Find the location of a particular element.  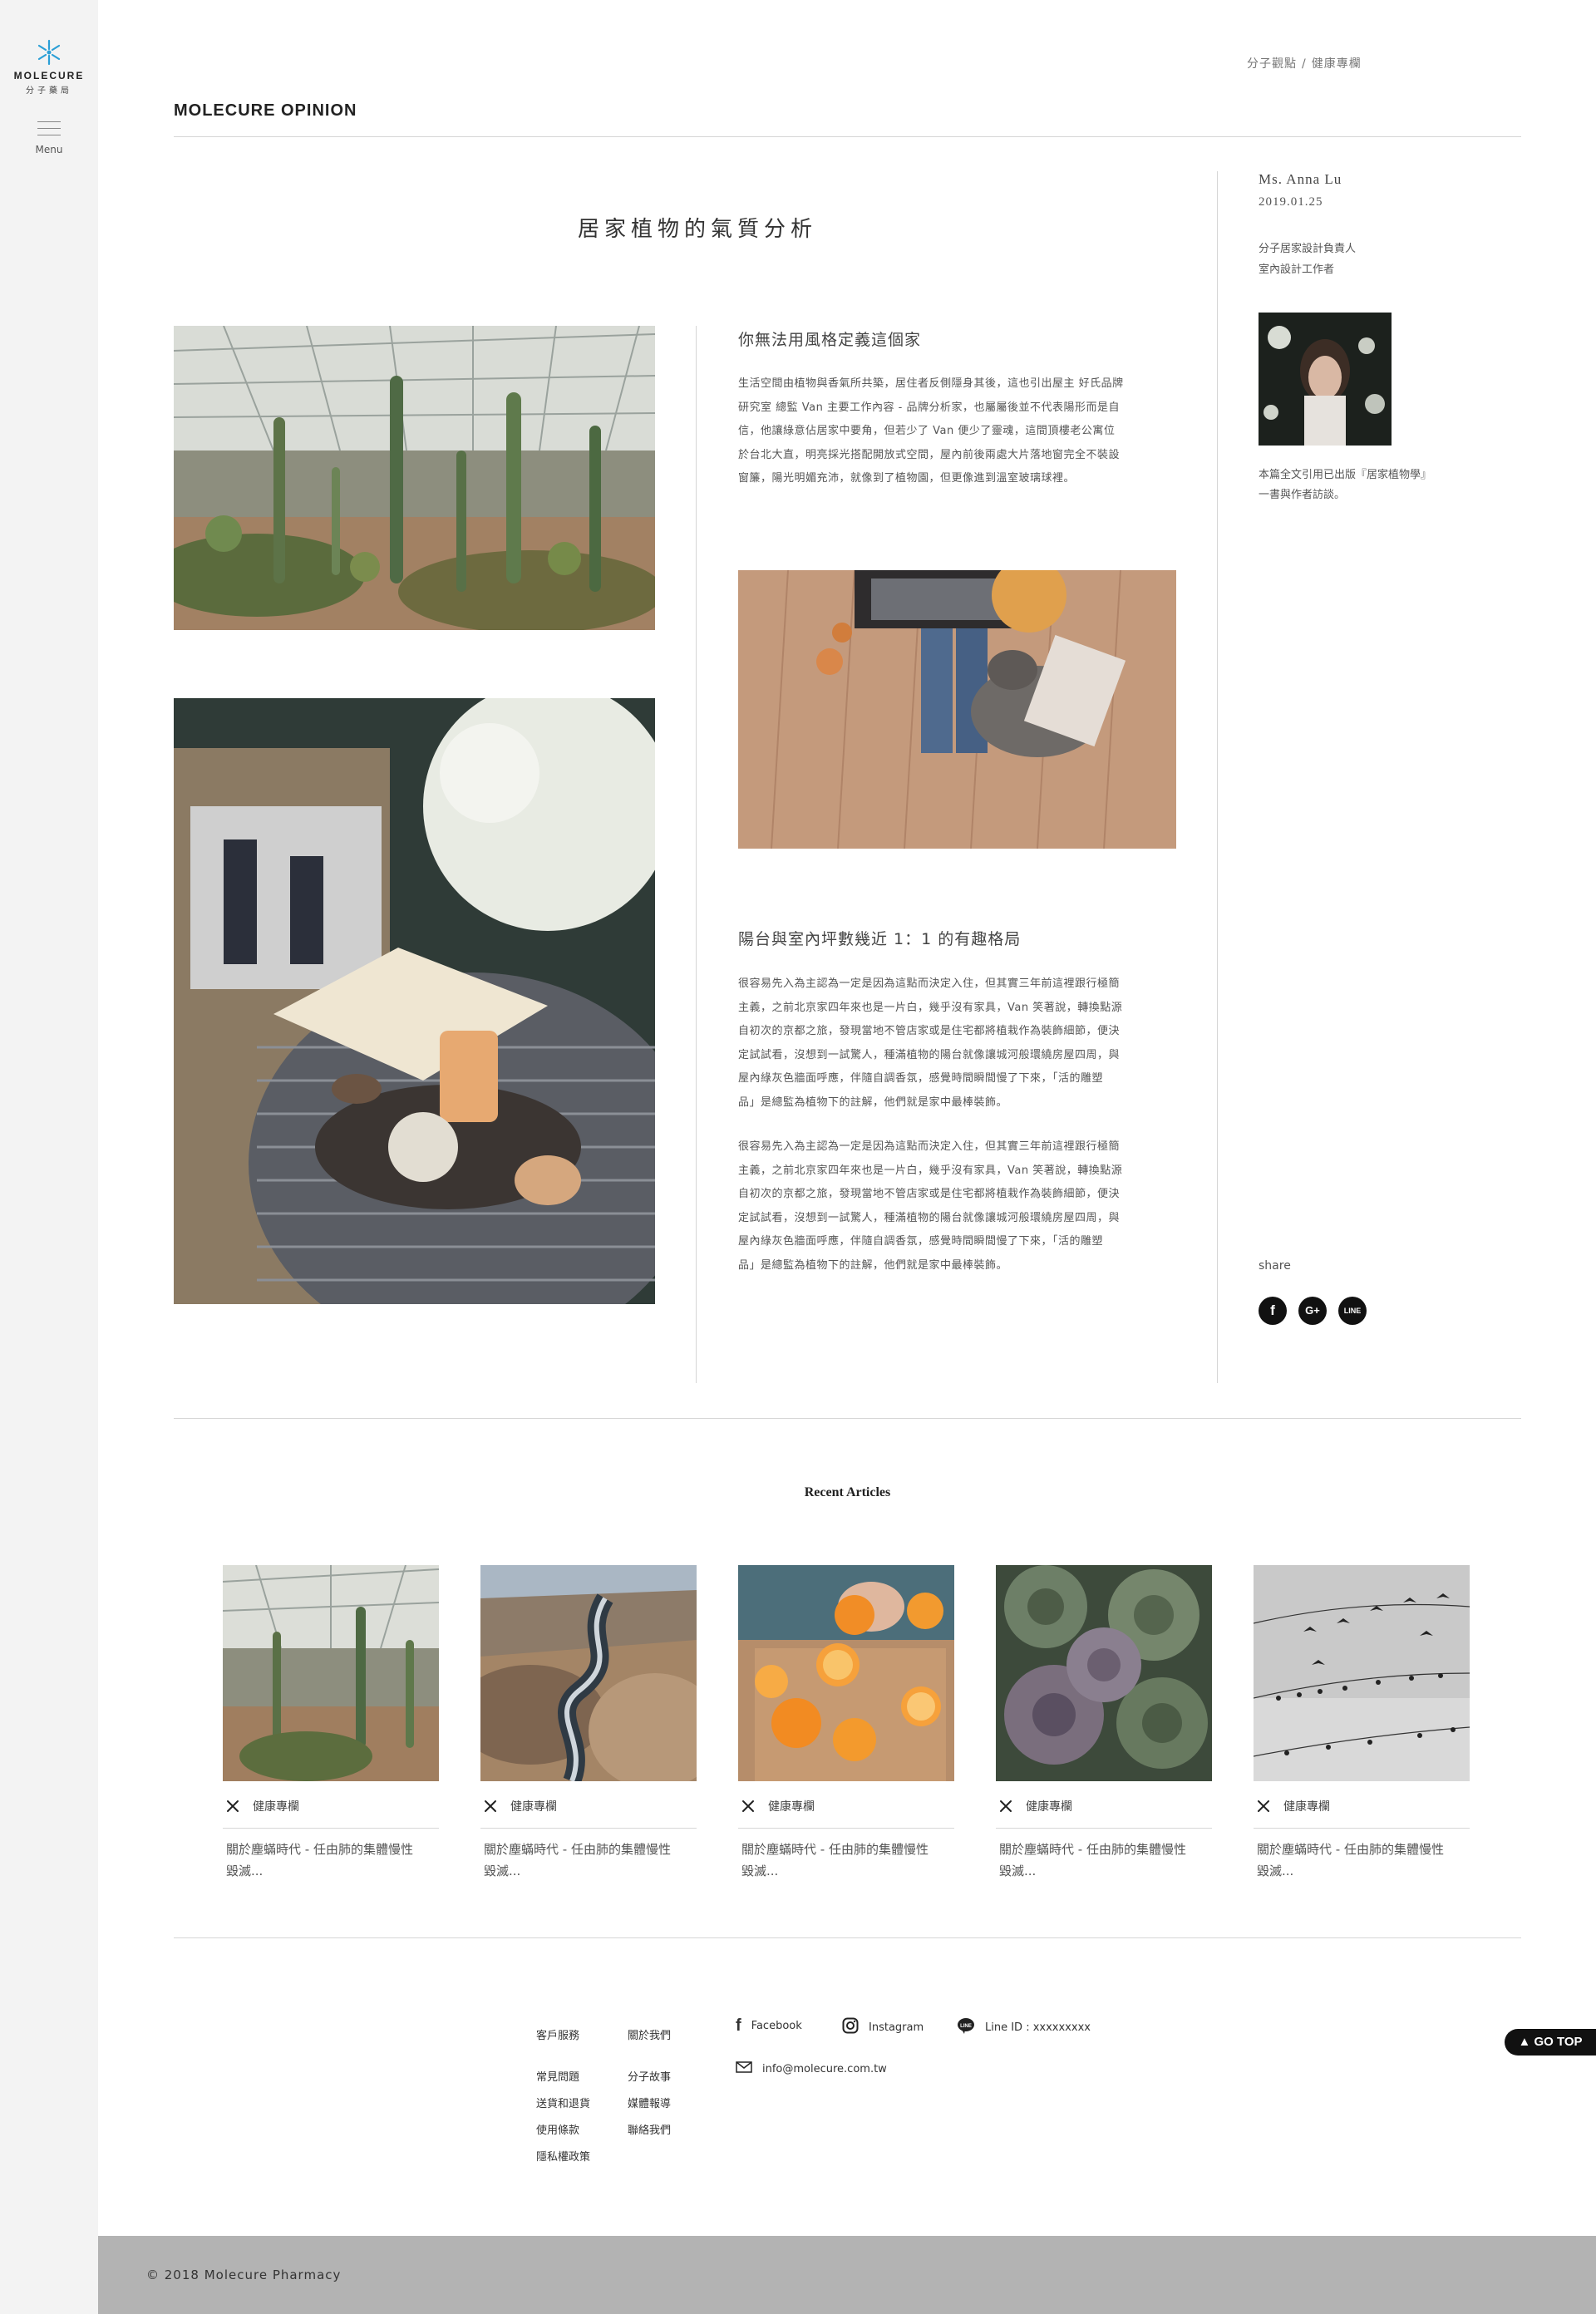

article-thumbnail-greenhouse is located at coordinates (331, 1673).